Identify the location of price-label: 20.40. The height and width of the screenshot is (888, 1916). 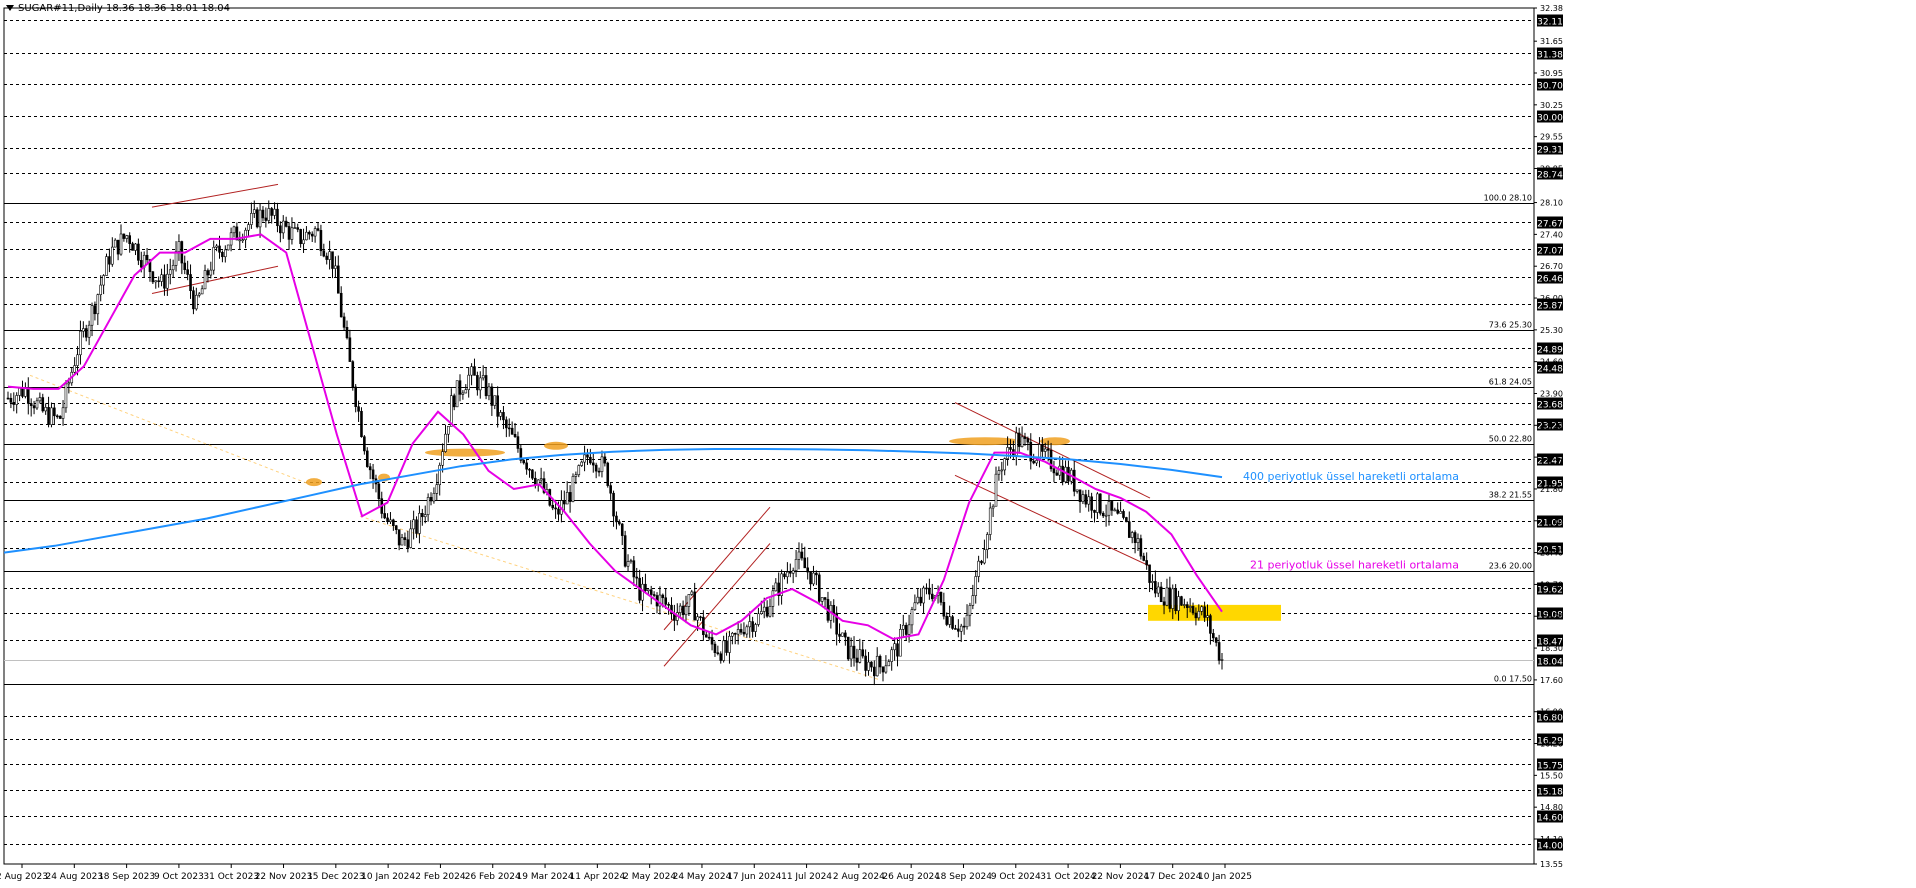
(1551, 553).